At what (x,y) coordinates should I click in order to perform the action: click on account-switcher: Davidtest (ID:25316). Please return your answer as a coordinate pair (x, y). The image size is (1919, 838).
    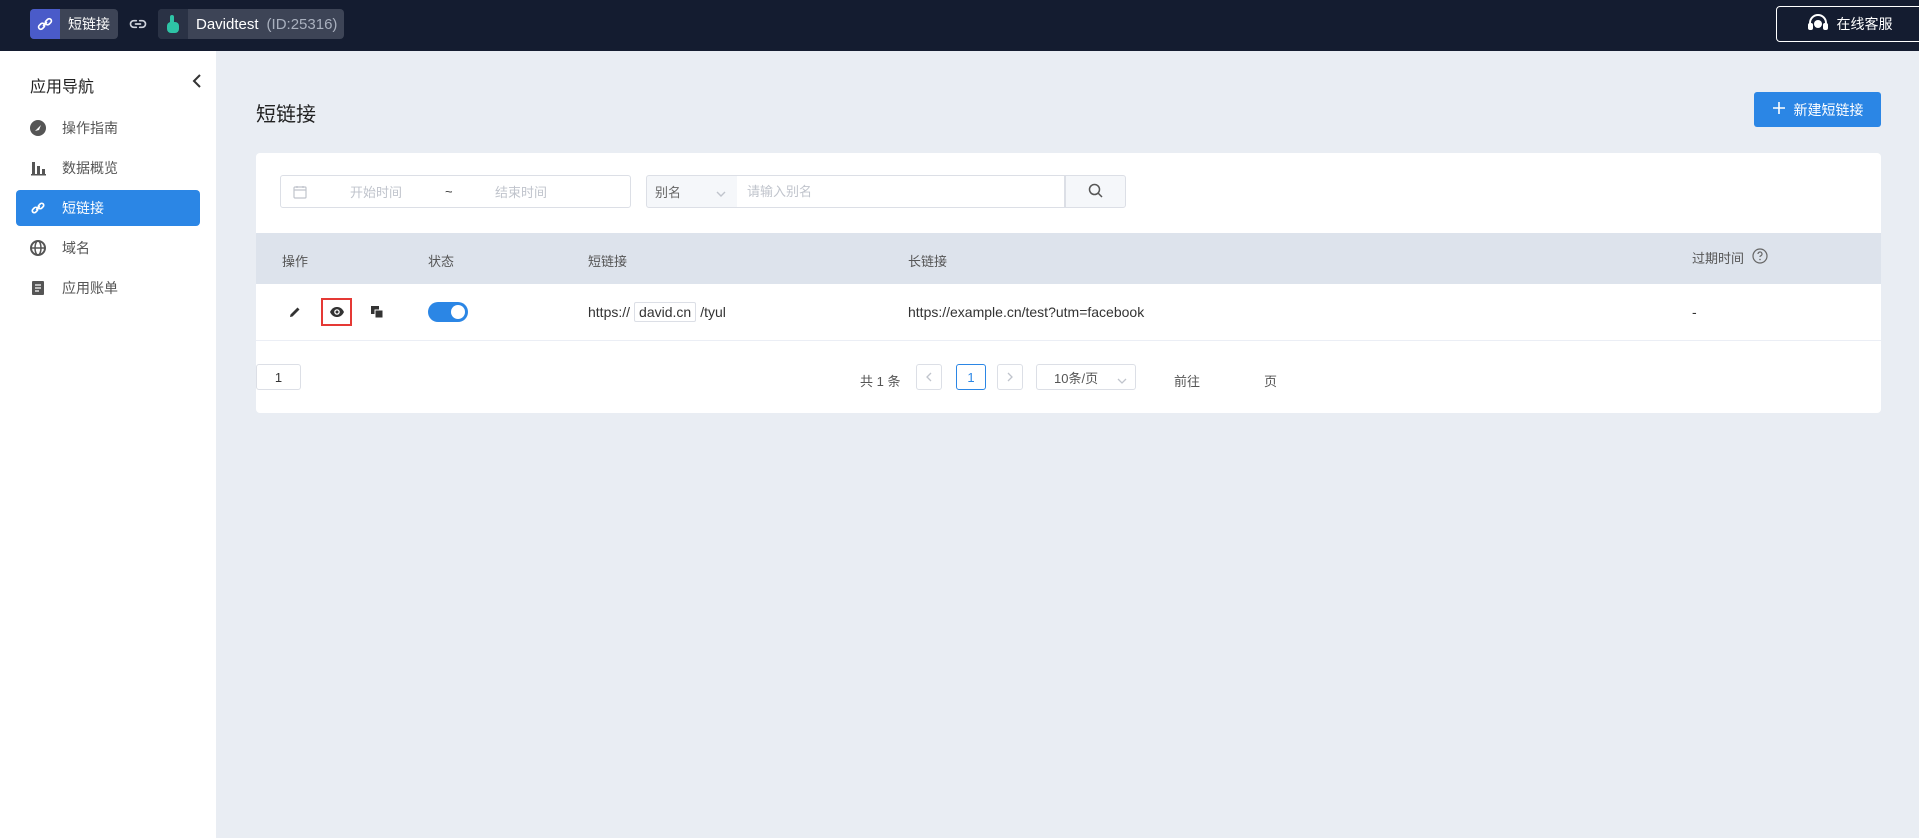
    Looking at the image, I should click on (251, 24).